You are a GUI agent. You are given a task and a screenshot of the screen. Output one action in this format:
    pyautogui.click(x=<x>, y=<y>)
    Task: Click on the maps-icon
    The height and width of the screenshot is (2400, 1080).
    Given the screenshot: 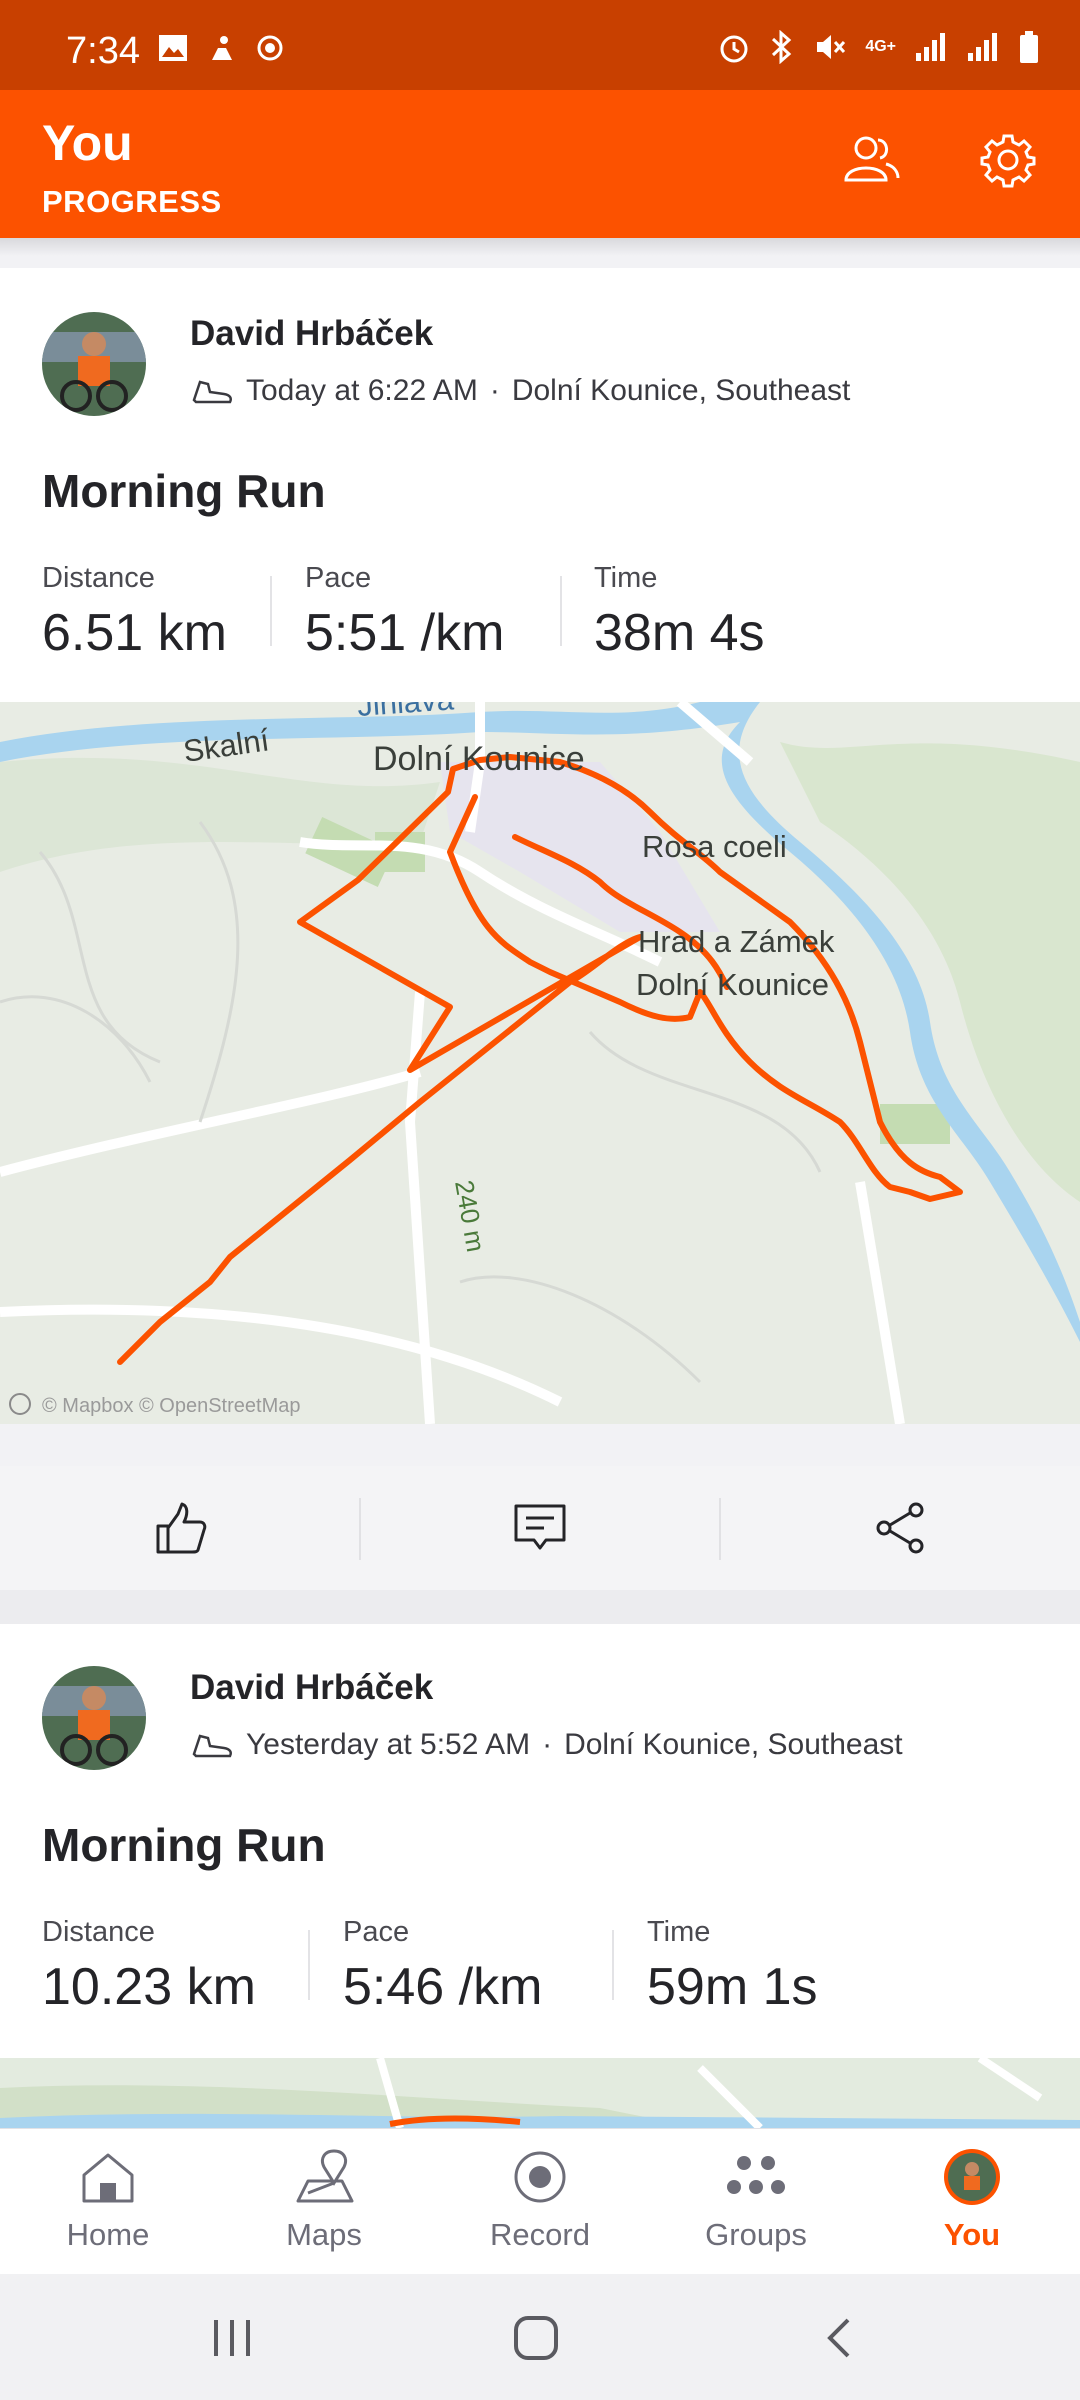 What is the action you would take?
    pyautogui.click(x=325, y=2176)
    